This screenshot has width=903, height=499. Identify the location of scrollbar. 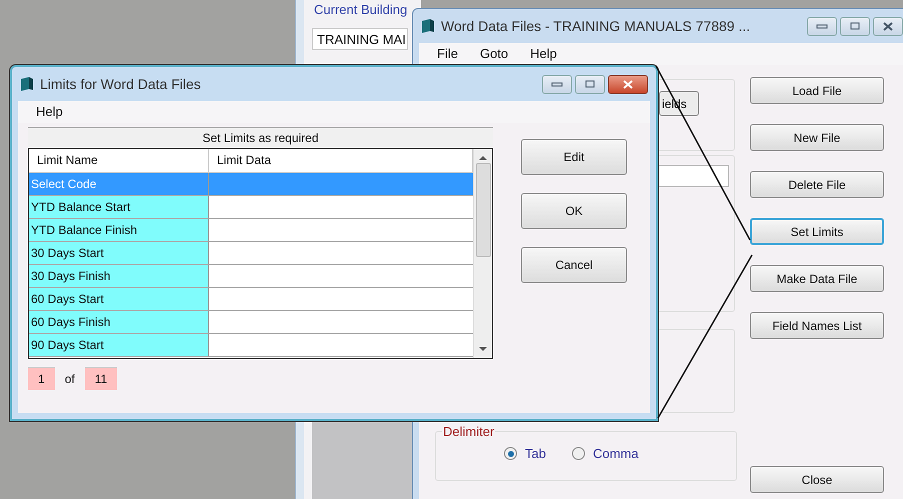
(482, 253).